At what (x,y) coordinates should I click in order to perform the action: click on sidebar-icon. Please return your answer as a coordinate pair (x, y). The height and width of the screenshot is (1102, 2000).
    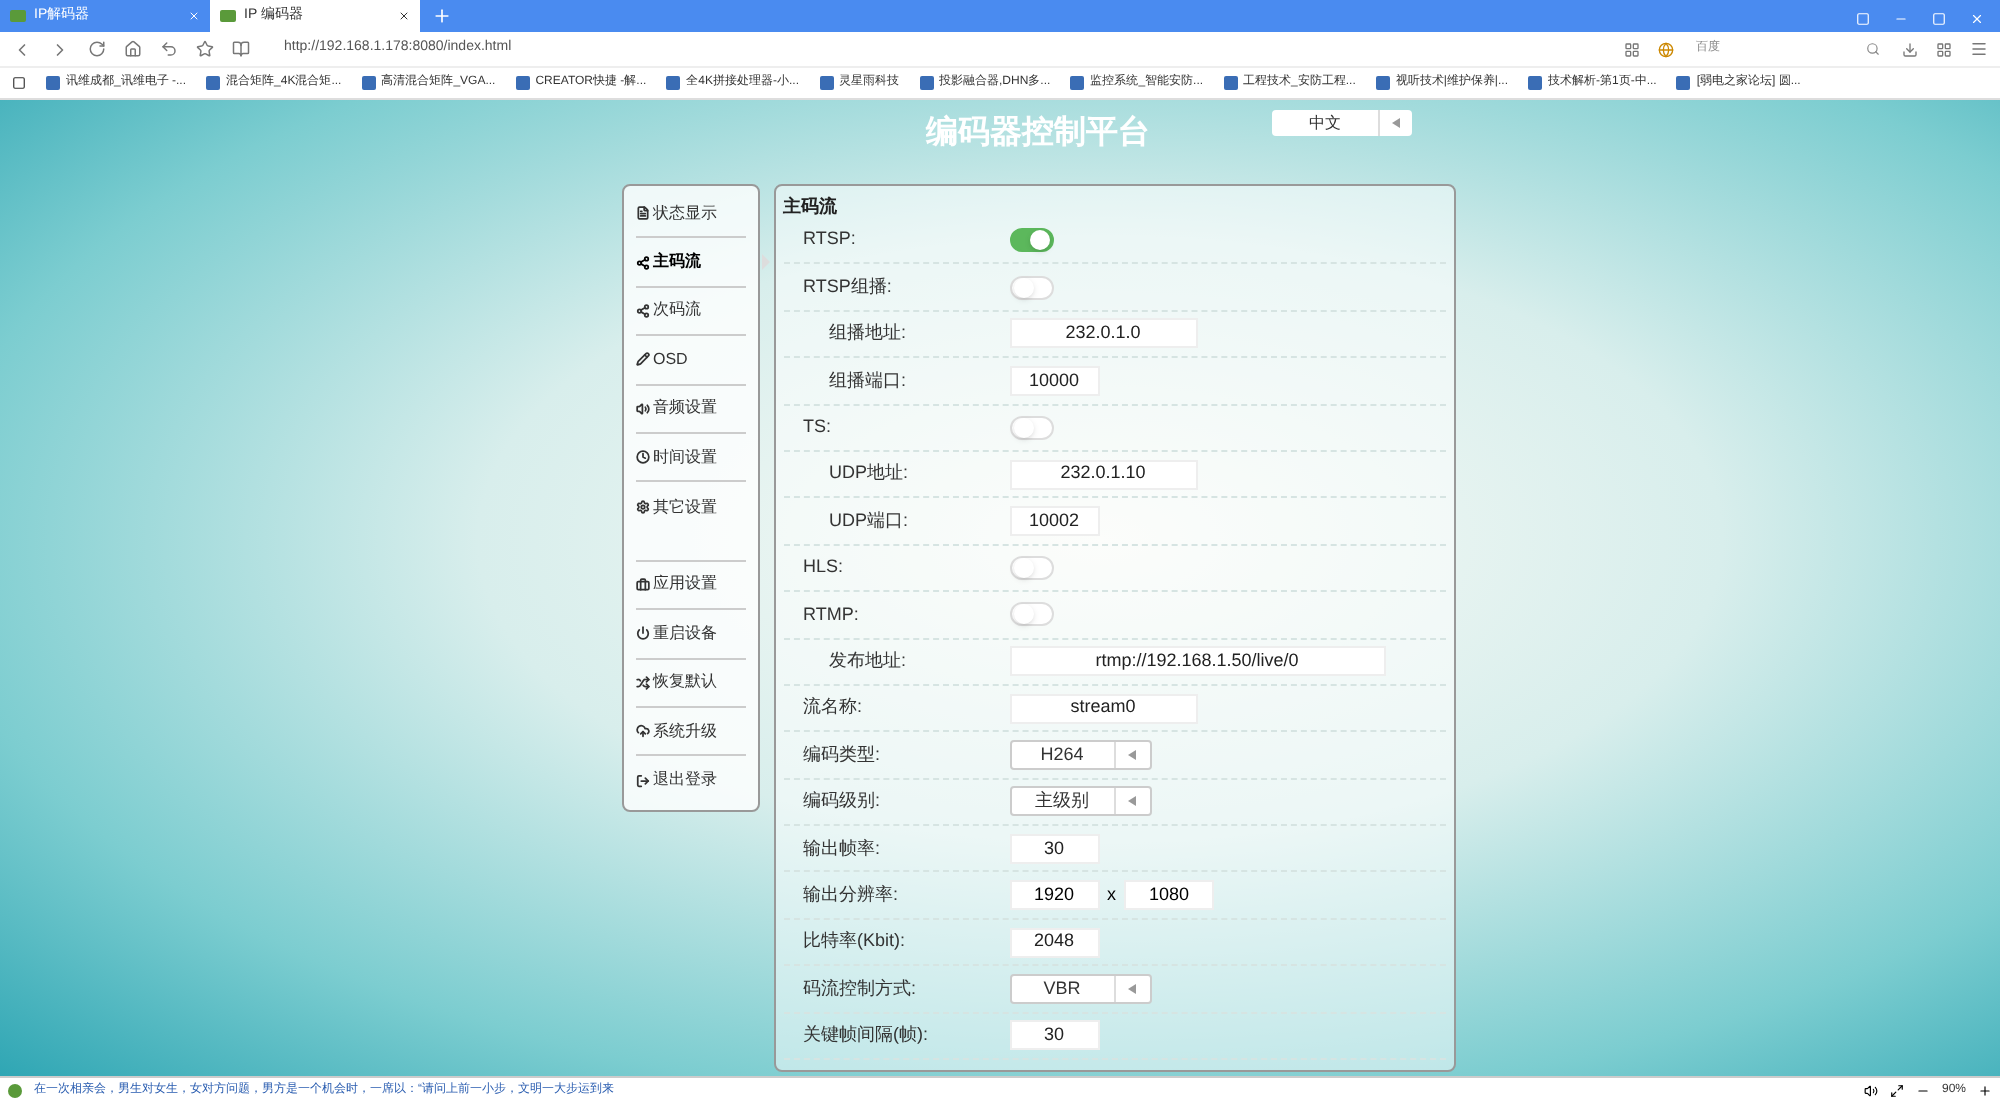
    Looking at the image, I should click on (19, 83).